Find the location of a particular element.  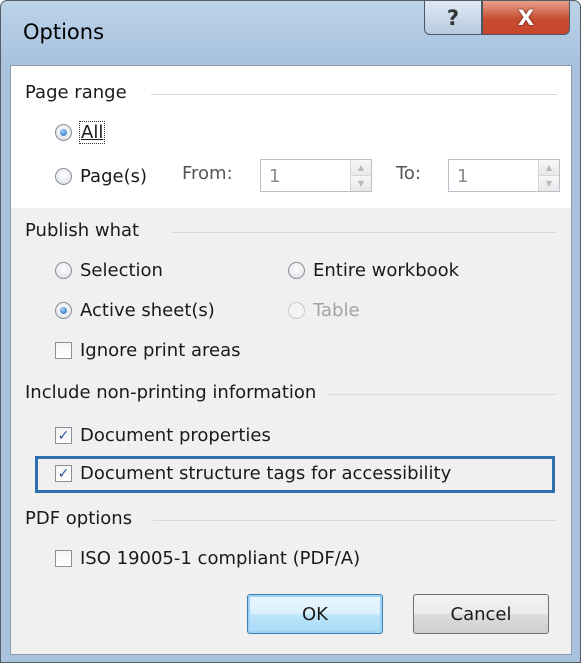

to-spinner: 1 ▲ ▼ is located at coordinates (504, 175).